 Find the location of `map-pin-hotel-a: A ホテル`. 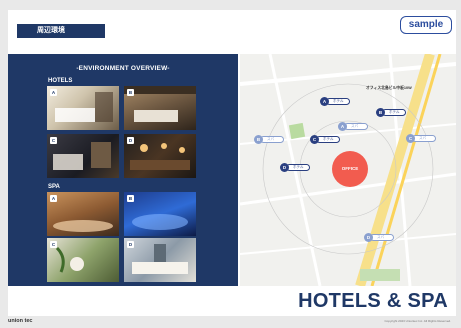

map-pin-hotel-a: A ホテル is located at coordinates (335, 101).